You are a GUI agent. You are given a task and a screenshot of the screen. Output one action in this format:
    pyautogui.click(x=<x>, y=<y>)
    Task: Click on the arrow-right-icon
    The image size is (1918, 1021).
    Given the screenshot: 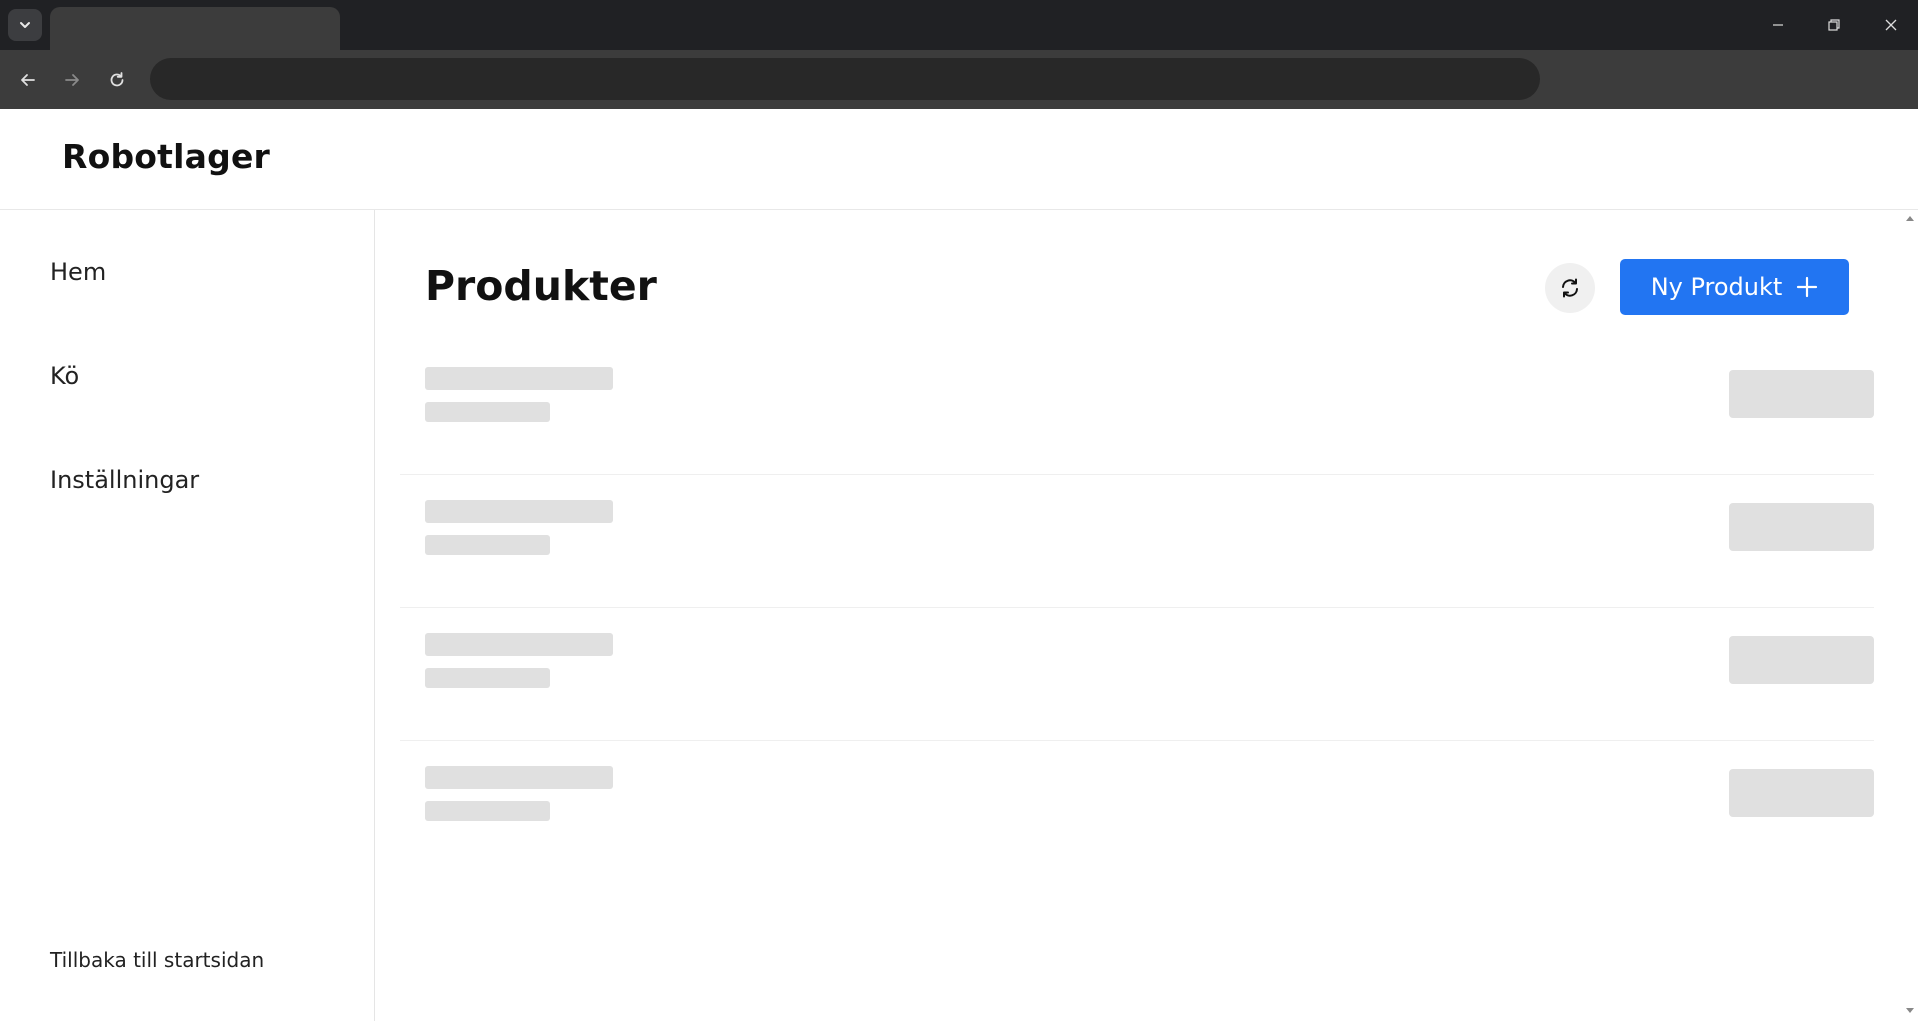 What is the action you would take?
    pyautogui.click(x=72, y=80)
    